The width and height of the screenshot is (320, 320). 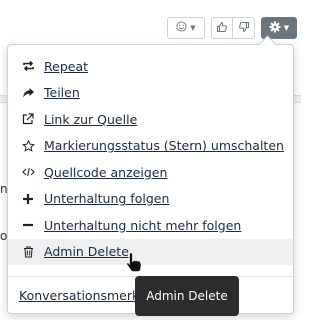 I want to click on menu-item-view-source: Quellcode anzeigen, so click(x=150, y=172).